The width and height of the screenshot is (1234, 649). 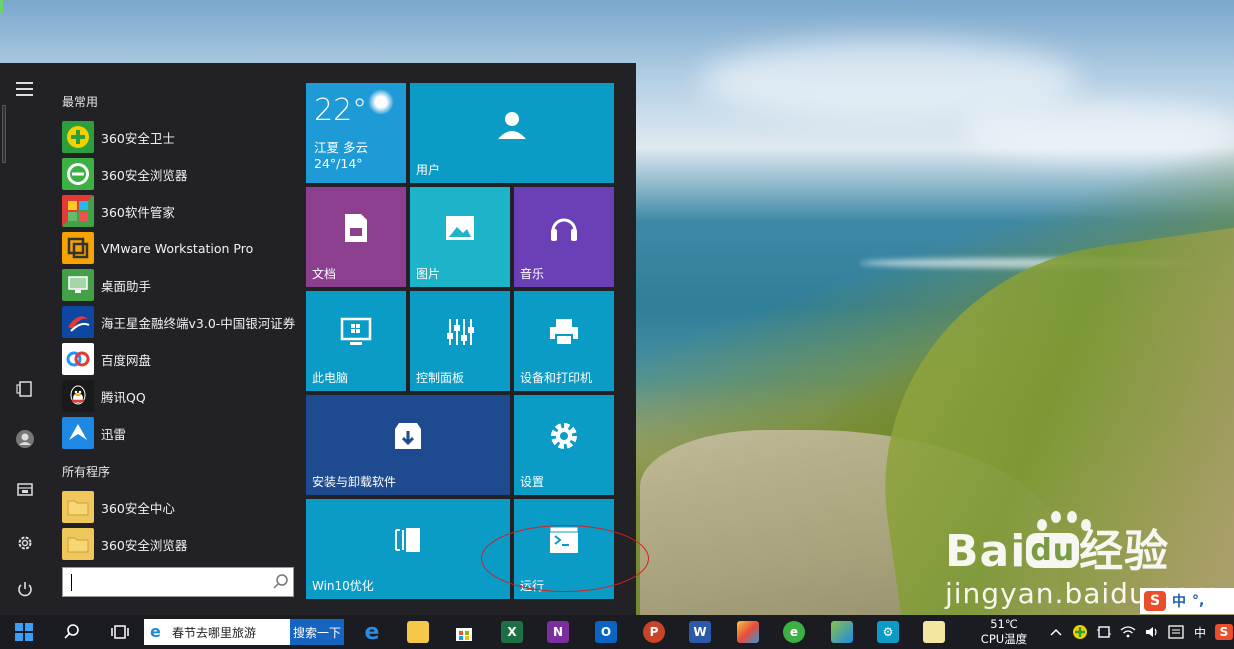 I want to click on devices-printers-tile: 设备和打印机, so click(x=564, y=341).